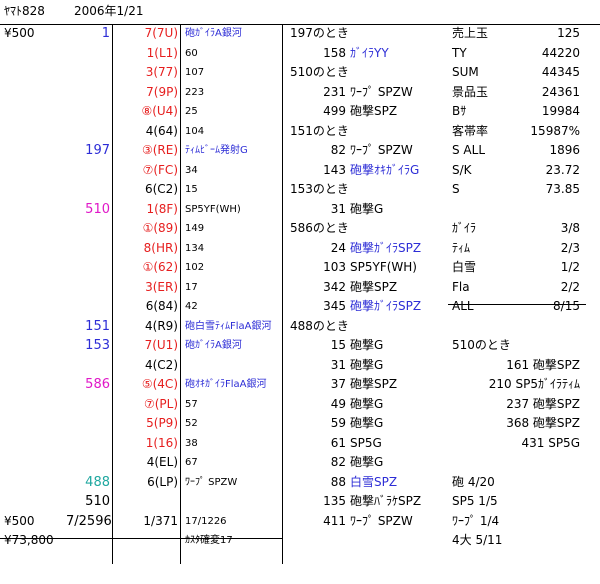 Image resolution: width=600 pixels, height=584 pixels. What do you see at coordinates (145, 189) in the screenshot?
I see `cell-c: 6(C2)` at bounding box center [145, 189].